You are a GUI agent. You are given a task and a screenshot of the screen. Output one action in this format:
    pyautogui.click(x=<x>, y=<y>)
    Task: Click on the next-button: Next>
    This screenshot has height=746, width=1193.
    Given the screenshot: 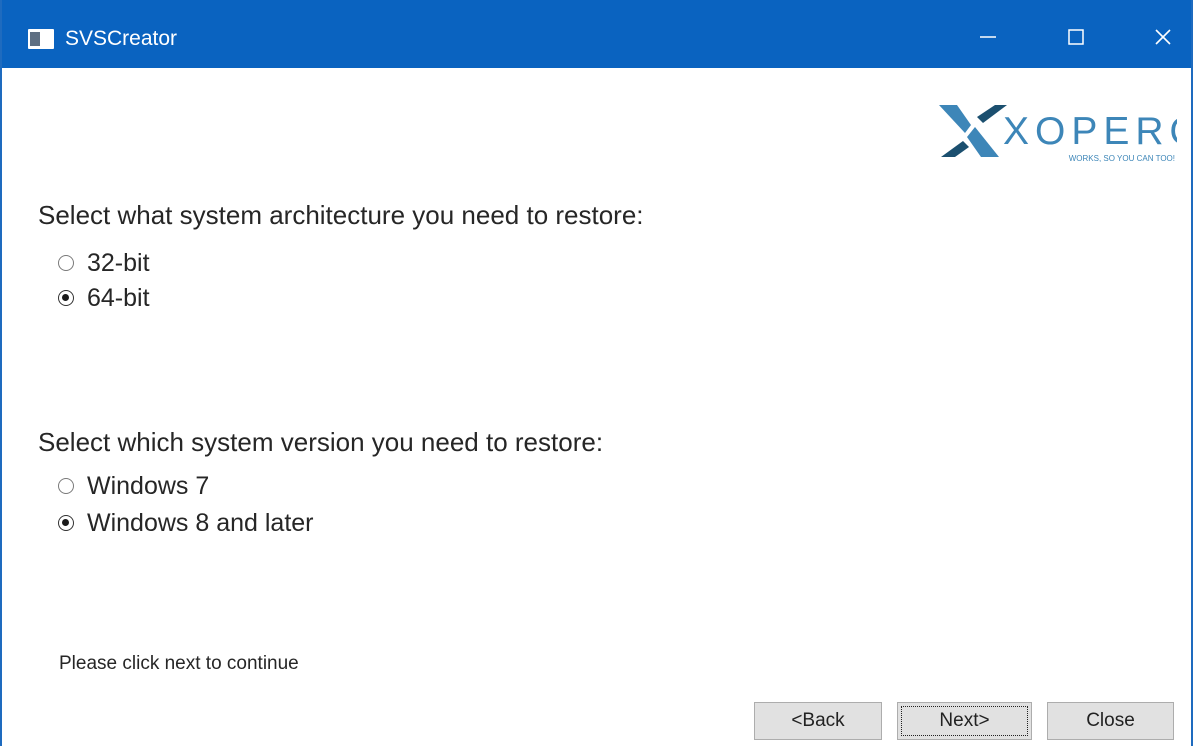 What is the action you would take?
    pyautogui.click(x=964, y=721)
    